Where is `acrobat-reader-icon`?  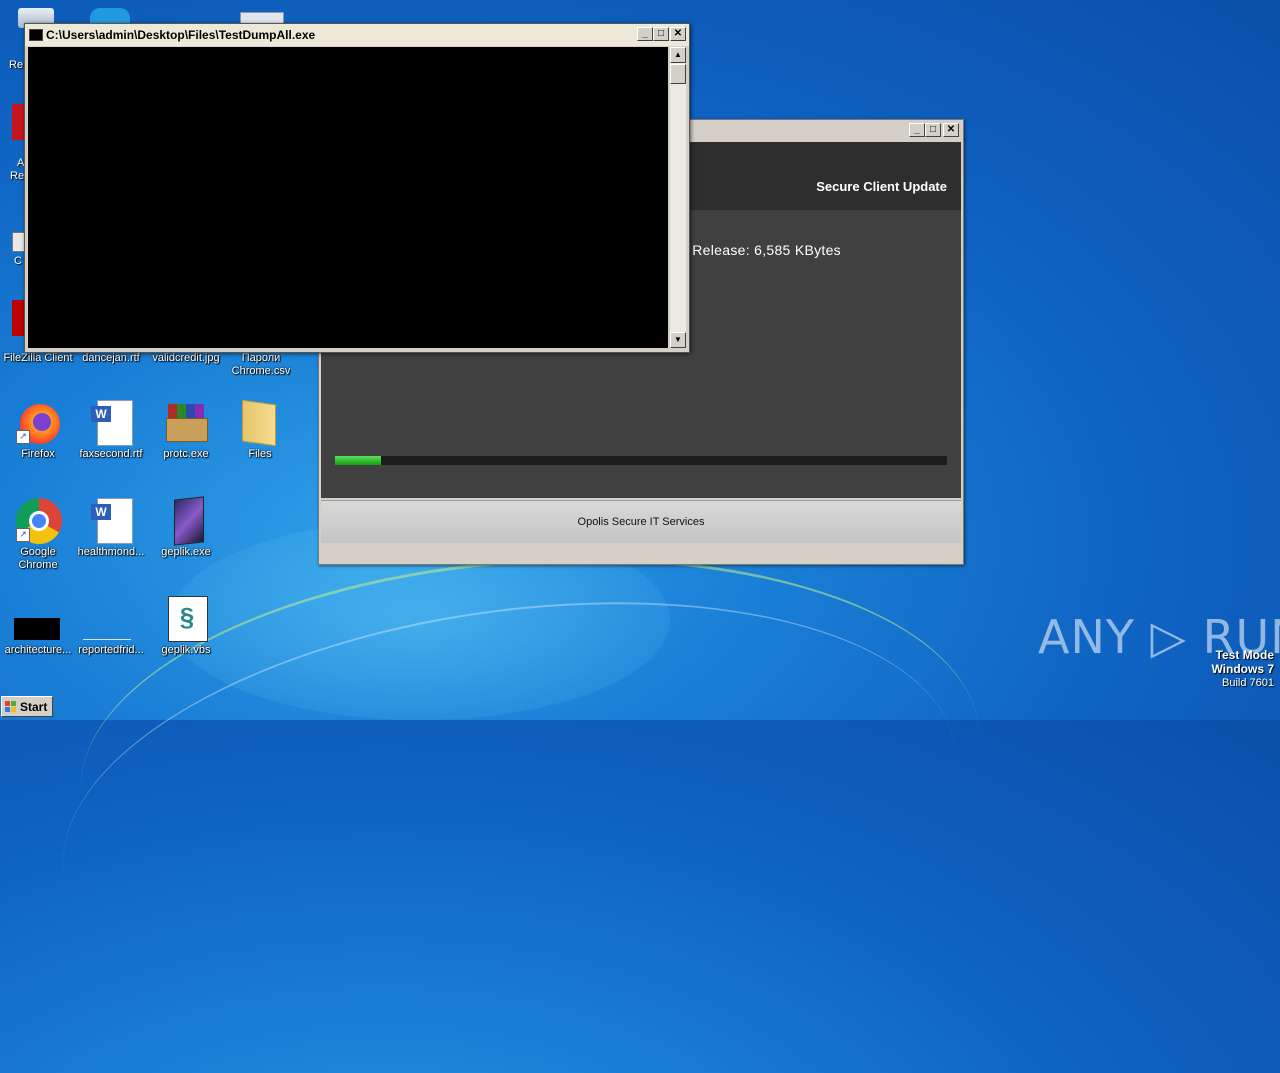 acrobat-reader-icon is located at coordinates (18, 122).